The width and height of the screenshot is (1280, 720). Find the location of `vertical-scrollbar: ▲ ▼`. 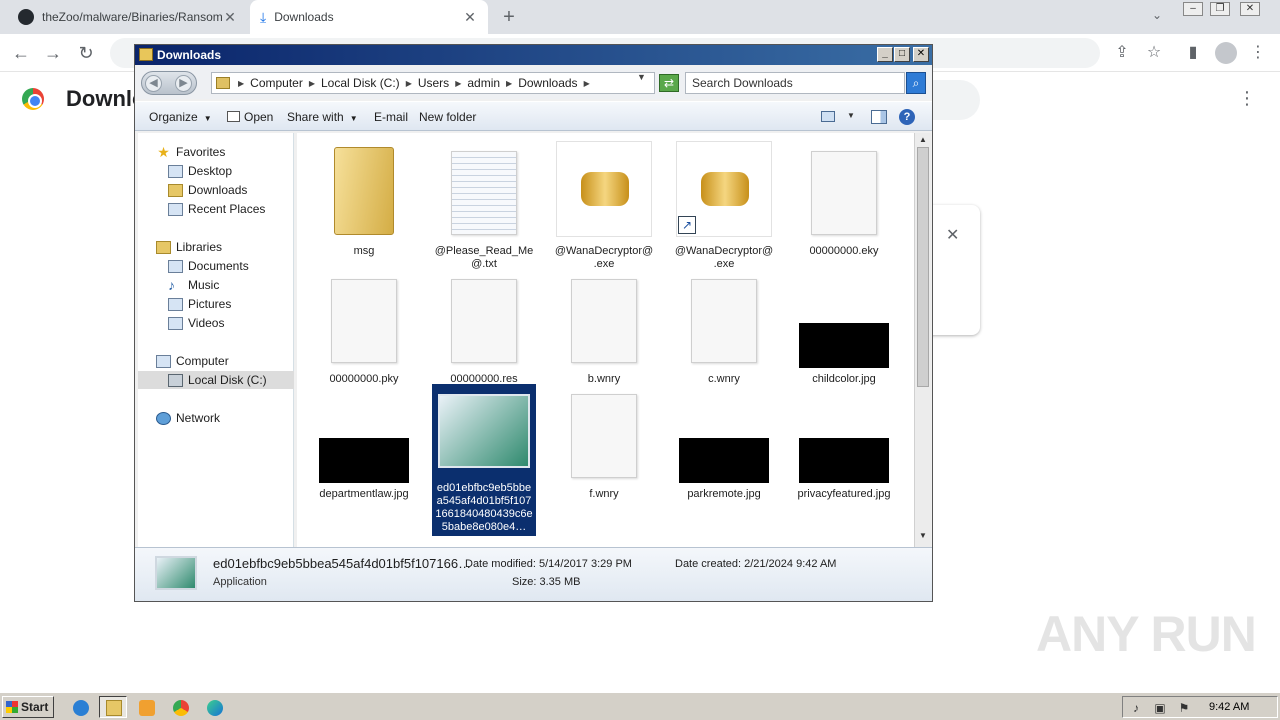

vertical-scrollbar: ▲ ▼ is located at coordinates (922, 340).